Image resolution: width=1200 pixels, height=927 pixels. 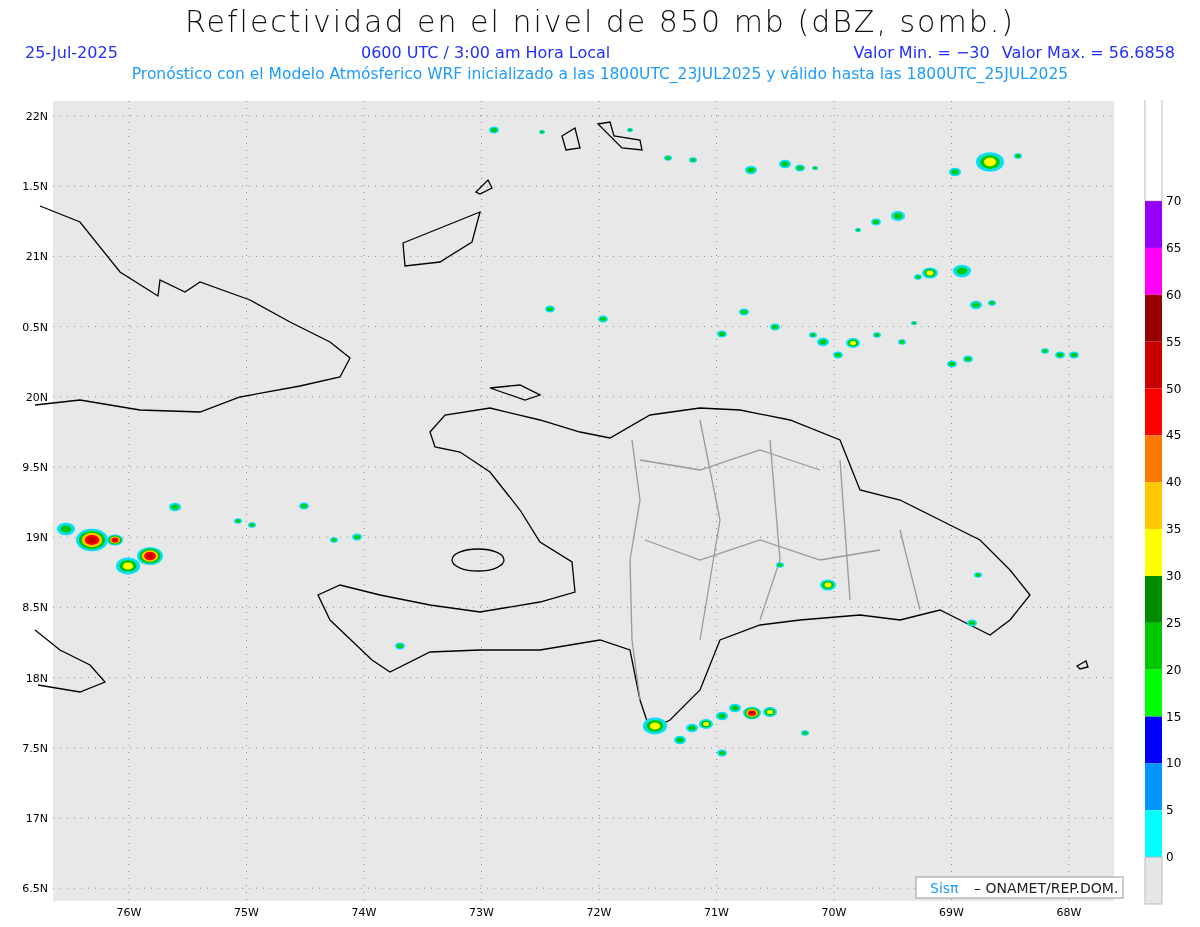 I want to click on longitude-label: 74W, so click(x=364, y=912).